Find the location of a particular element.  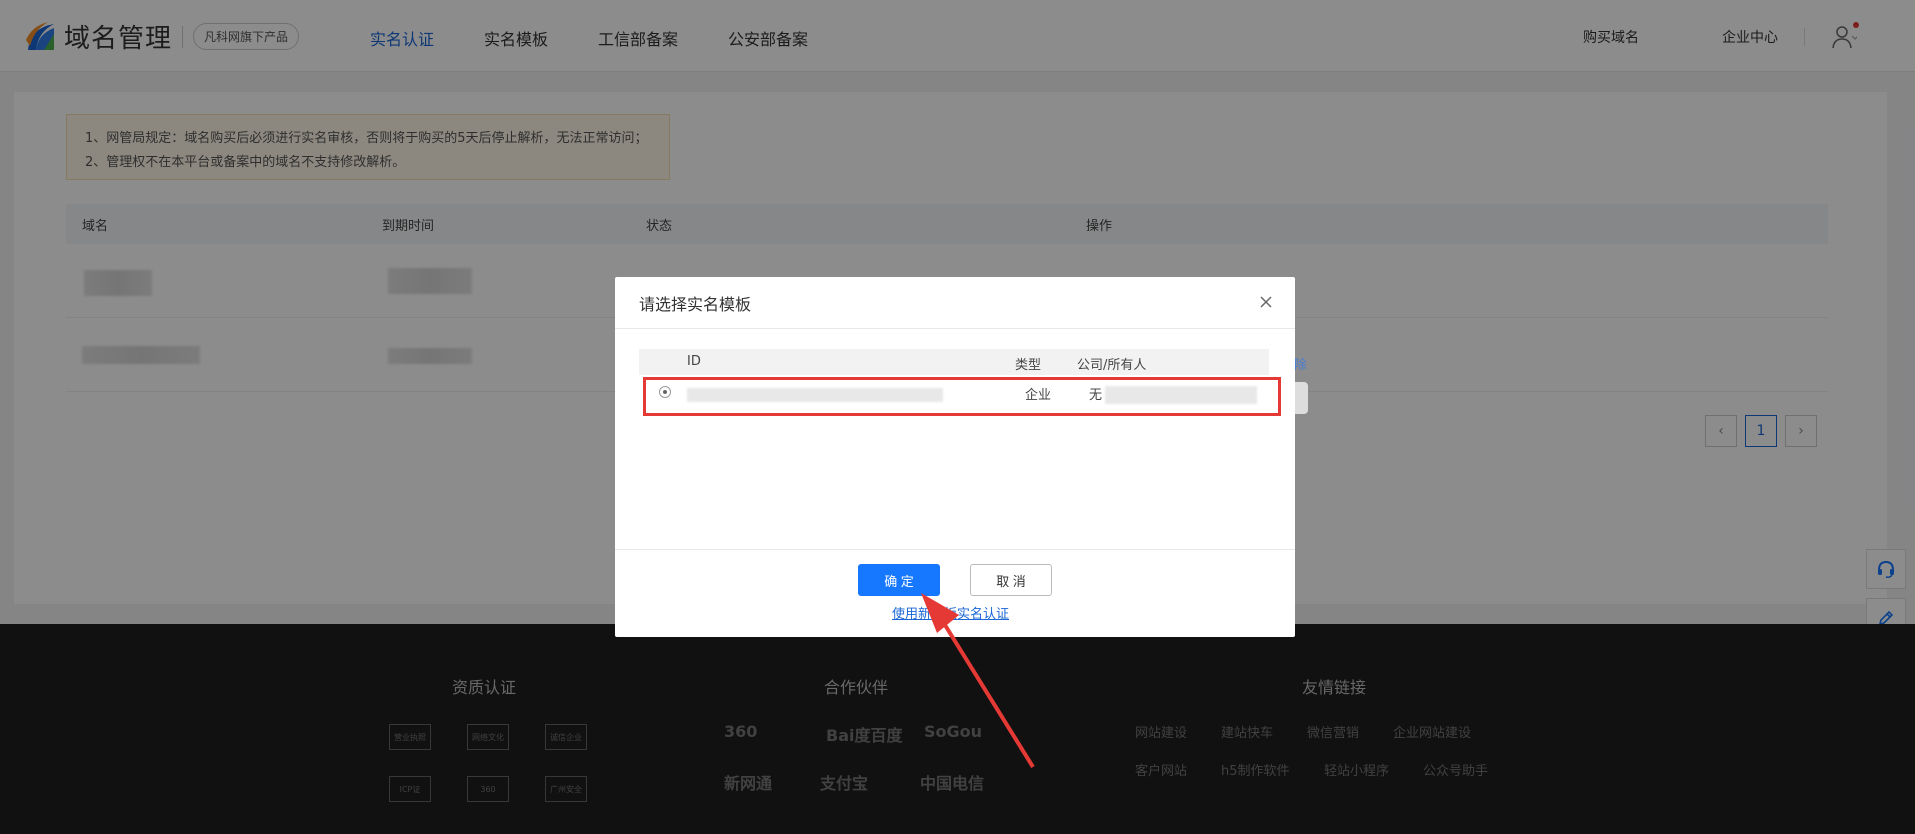

col-id: ID is located at coordinates (694, 361).